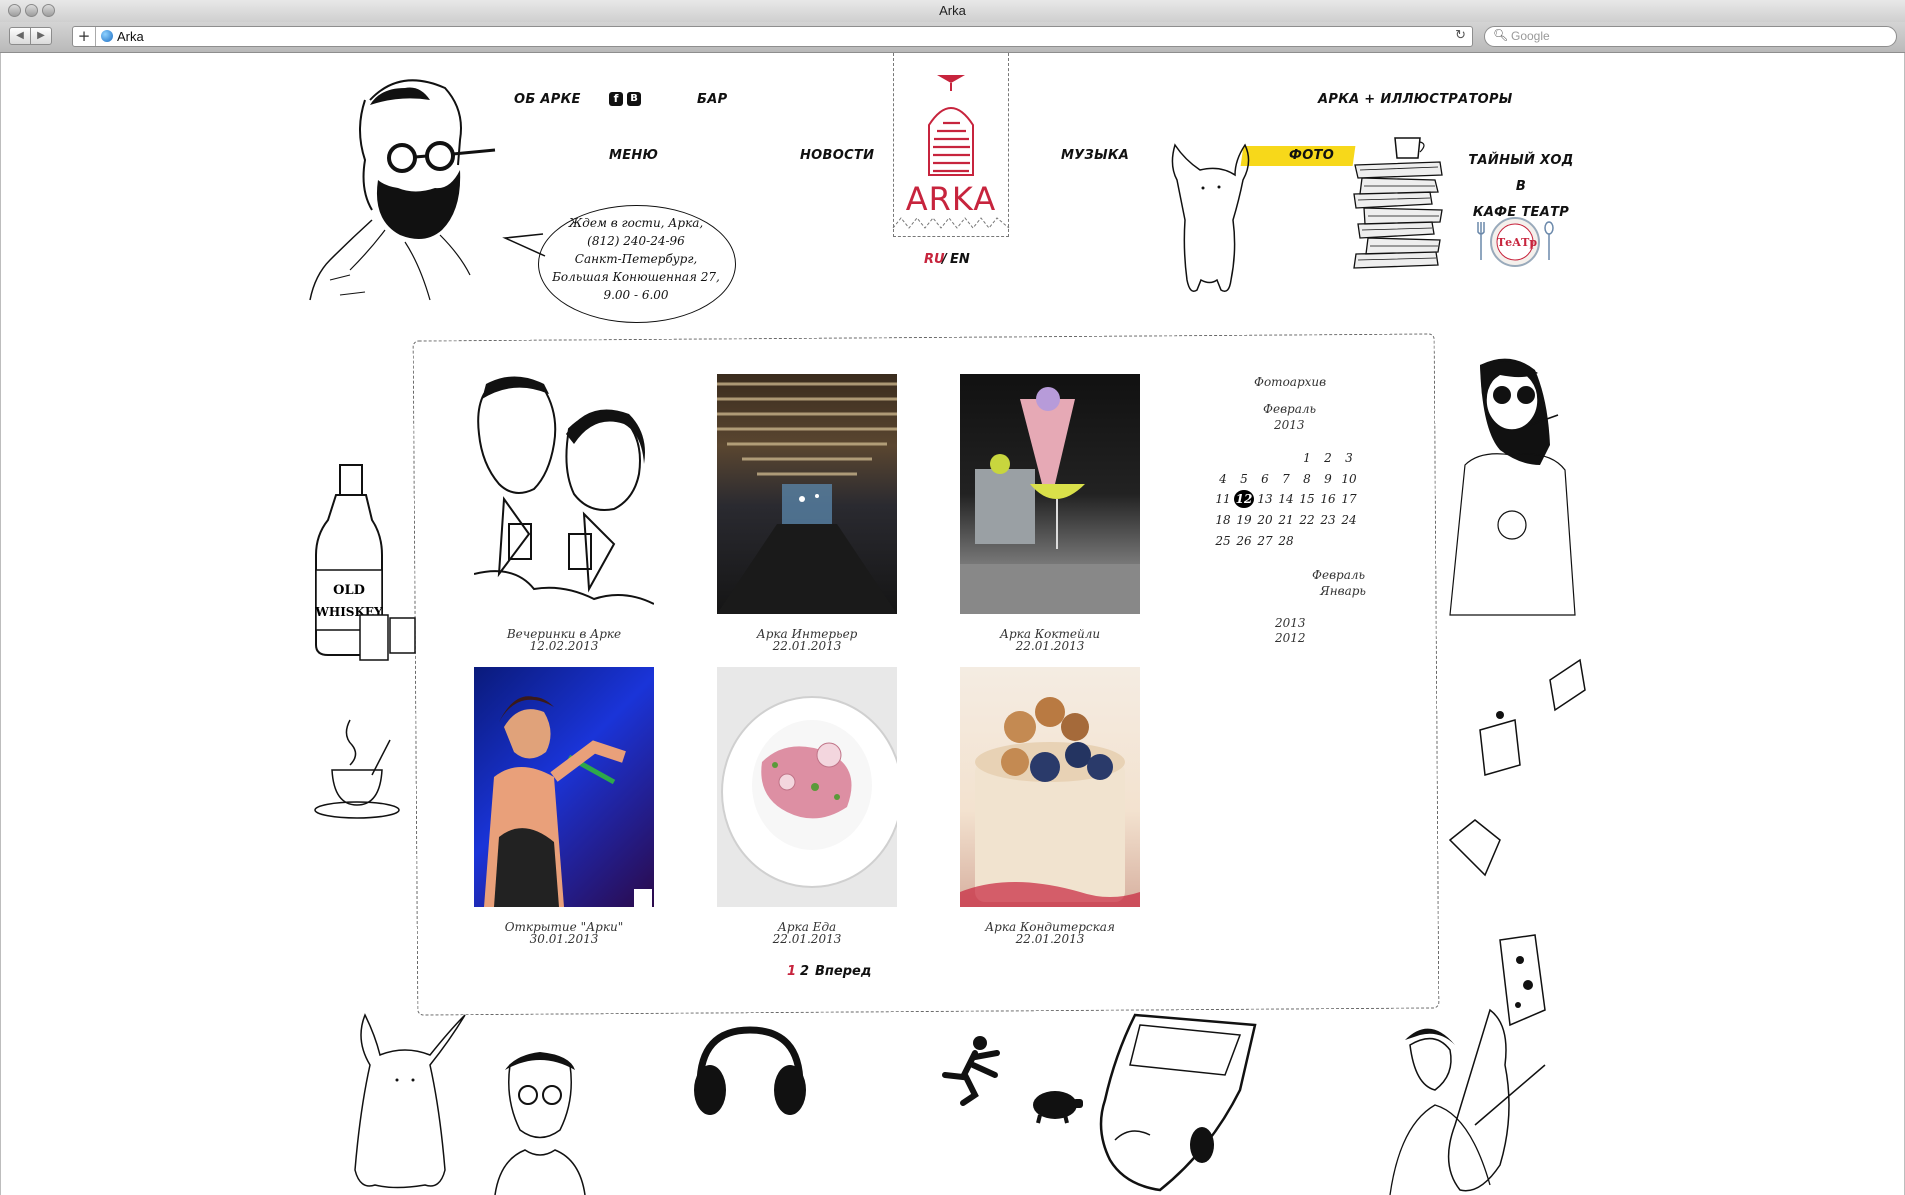 The height and width of the screenshot is (1195, 1905). What do you see at coordinates (1338, 575) in the screenshot?
I see `archive-month-feb: Февраль` at bounding box center [1338, 575].